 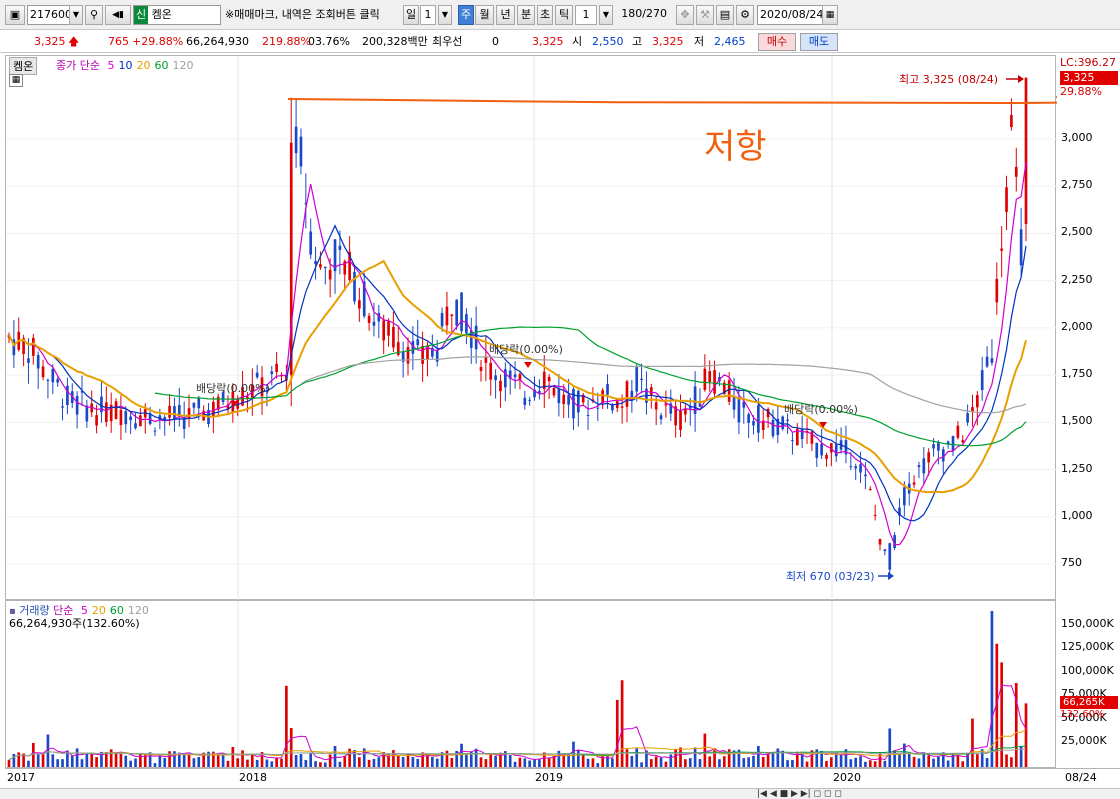 I want to click on current-price-tag: 3,325, so click(x=1089, y=77).